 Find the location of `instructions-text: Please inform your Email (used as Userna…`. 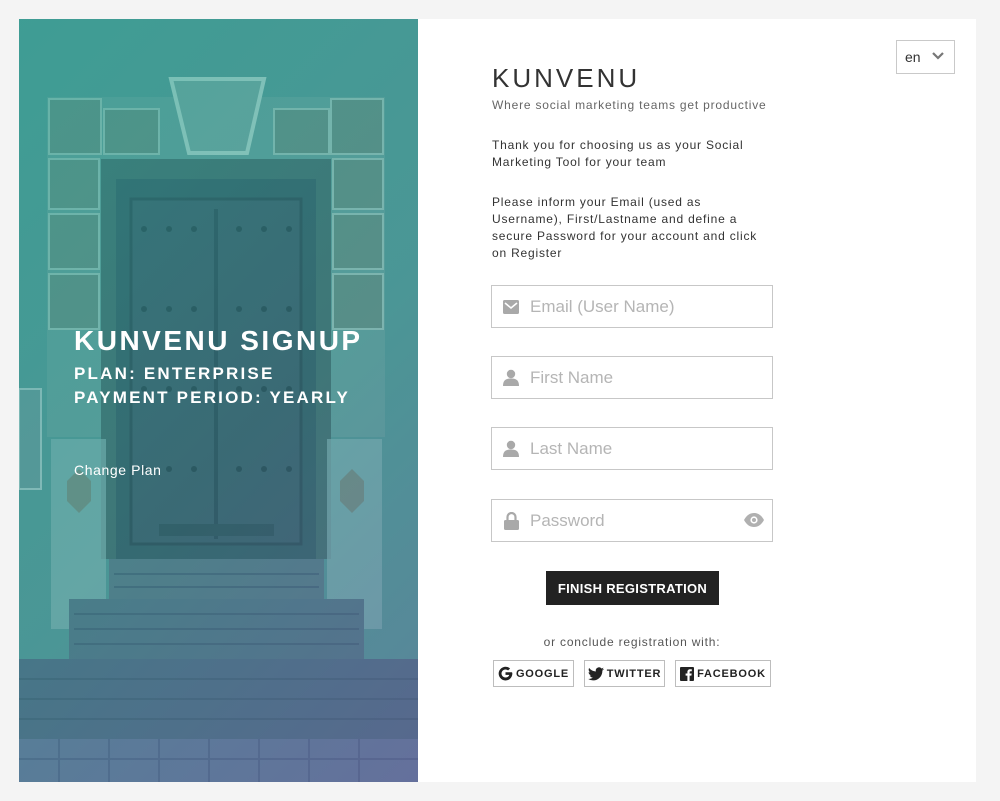

instructions-text: Please inform your Email (used as Userna… is located at coordinates (625, 227).